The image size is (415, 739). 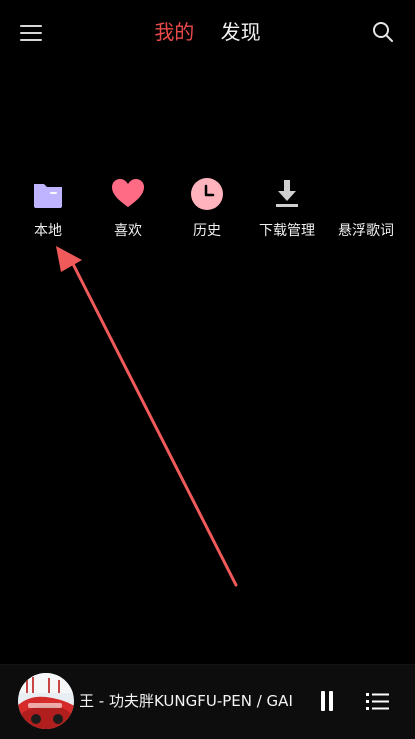 What do you see at coordinates (207, 194) in the screenshot?
I see `clock-icon` at bounding box center [207, 194].